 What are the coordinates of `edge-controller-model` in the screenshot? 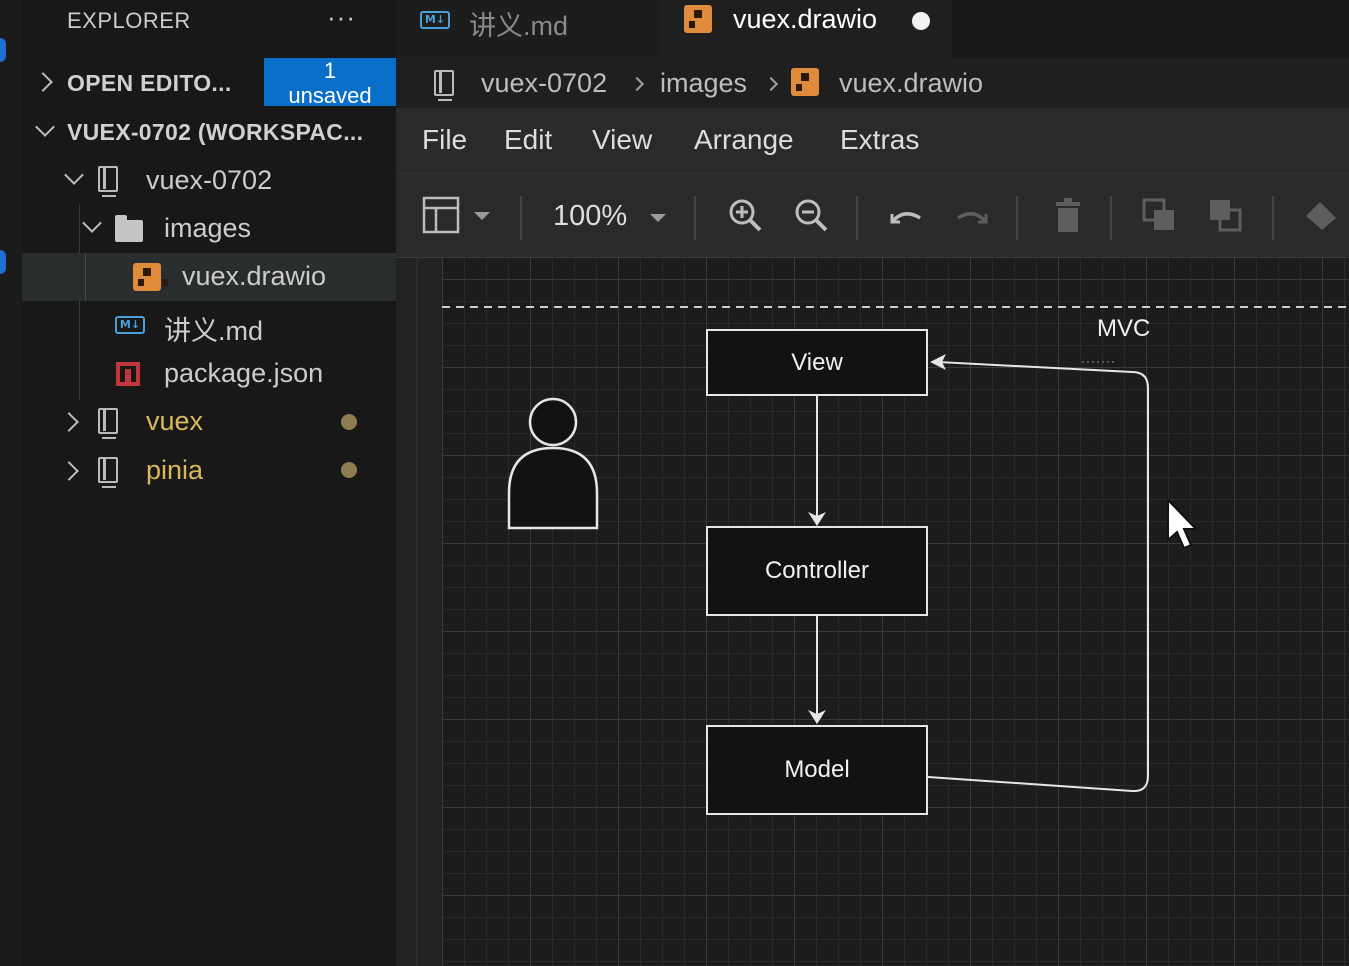 It's located at (817, 670).